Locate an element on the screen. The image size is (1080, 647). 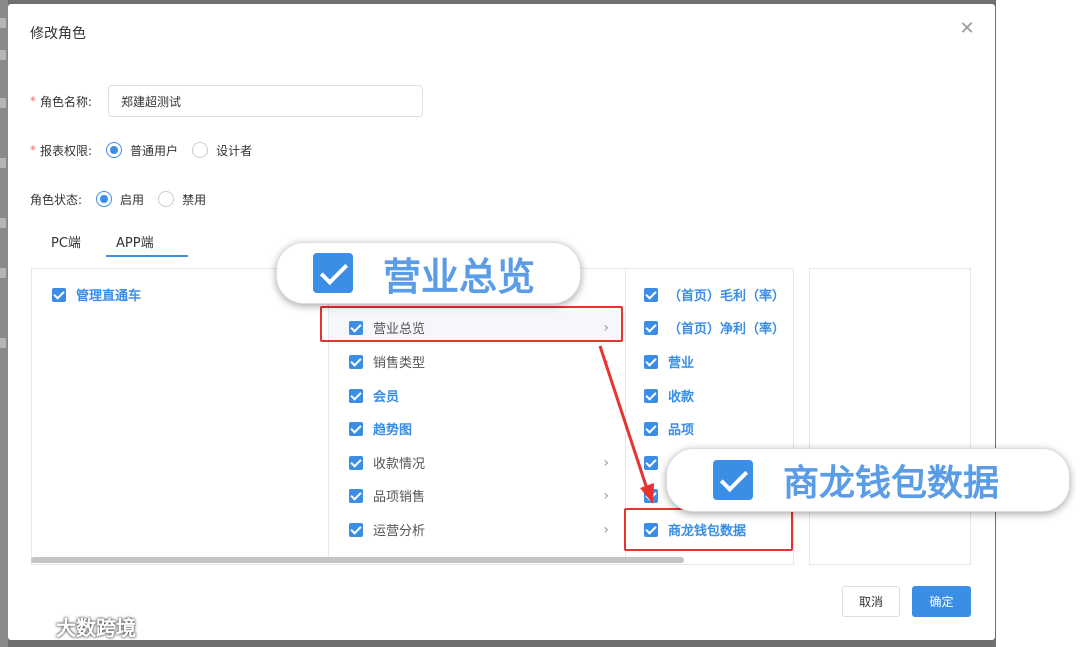
radio-designer: 设计者 is located at coordinates (222, 150).